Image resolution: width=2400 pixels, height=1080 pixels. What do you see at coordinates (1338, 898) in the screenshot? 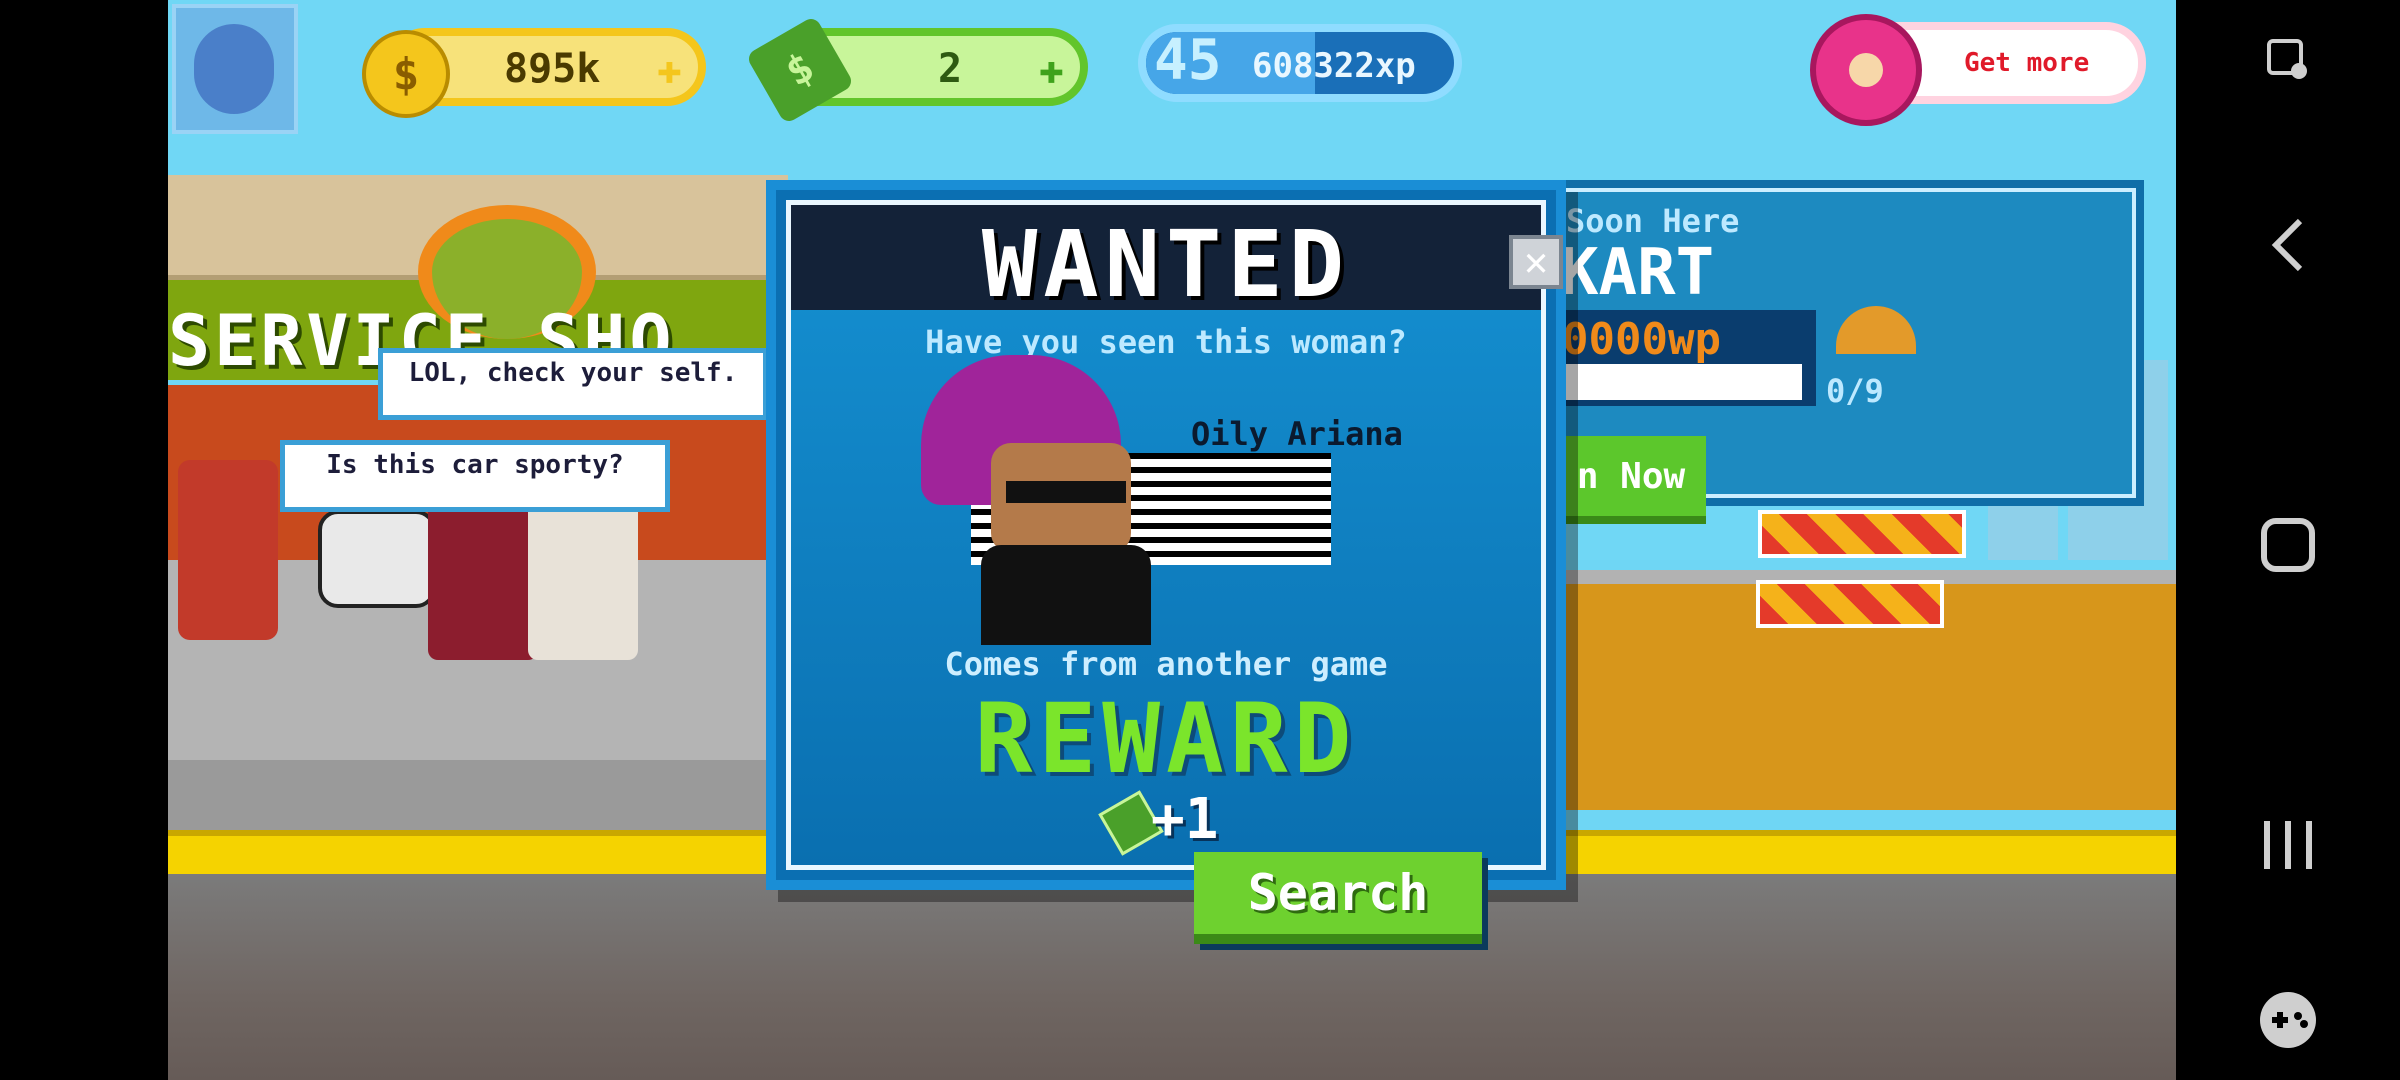
I see `search-button: Search` at bounding box center [1338, 898].